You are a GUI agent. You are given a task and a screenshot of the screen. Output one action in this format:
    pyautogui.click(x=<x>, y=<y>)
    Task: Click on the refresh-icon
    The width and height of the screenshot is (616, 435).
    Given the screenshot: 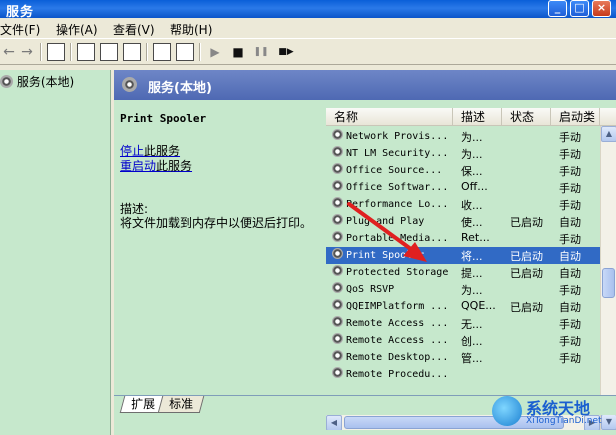 What is the action you would take?
    pyautogui.click(x=109, y=52)
    